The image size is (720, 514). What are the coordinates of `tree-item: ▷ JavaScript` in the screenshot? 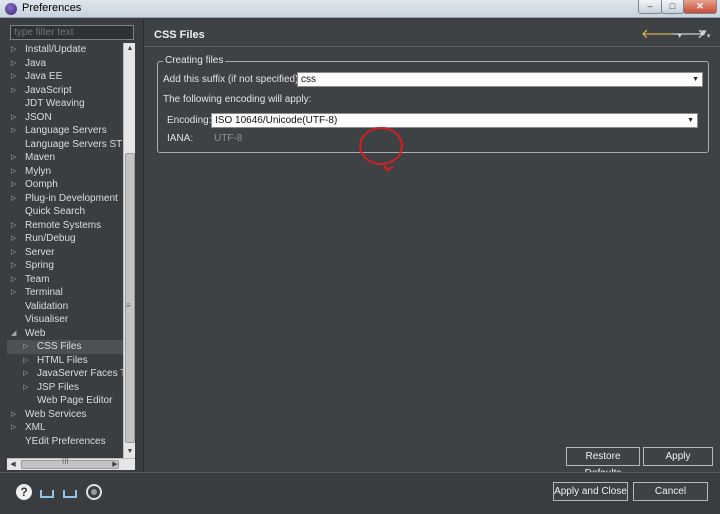 It's located at (65, 91).